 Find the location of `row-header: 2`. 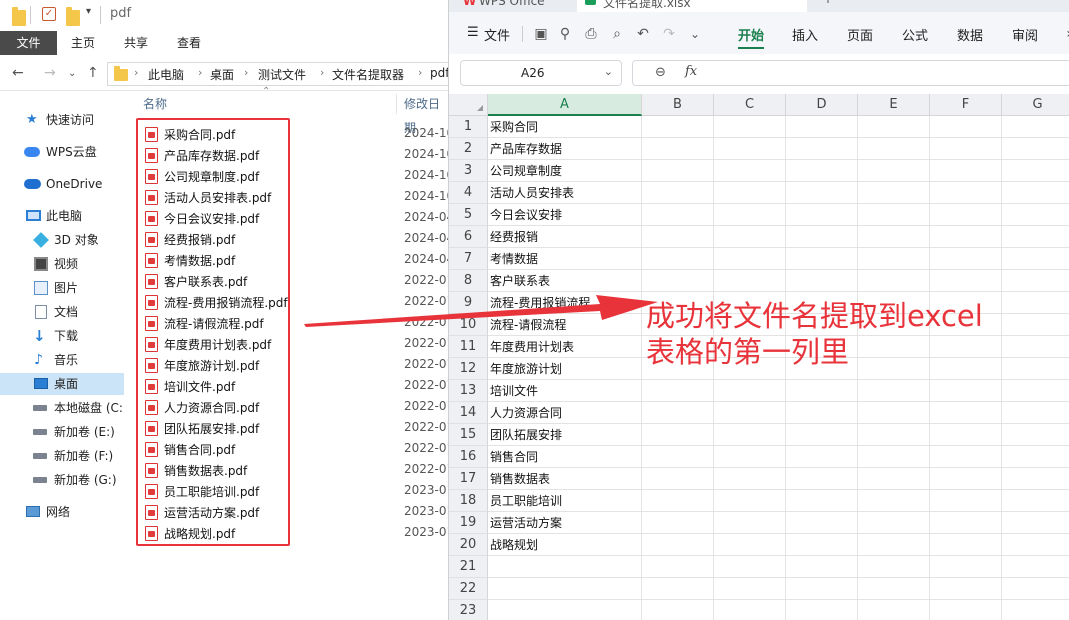

row-header: 2 is located at coordinates (468, 149).